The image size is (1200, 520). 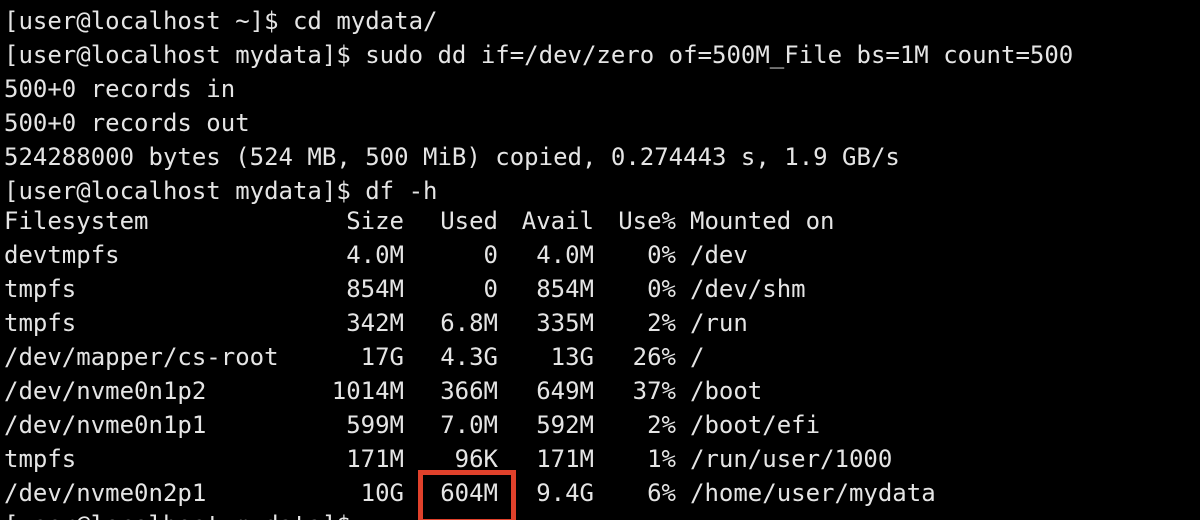 What do you see at coordinates (382, 357) in the screenshot?
I see `df-cell-size: 17G` at bounding box center [382, 357].